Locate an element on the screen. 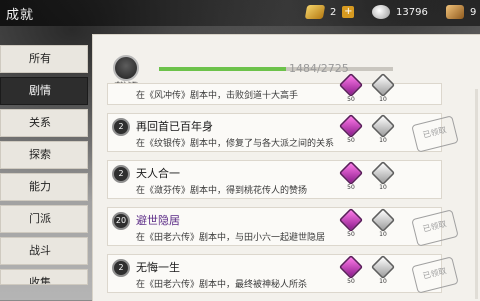 The image size is (480, 301). gold-ingot-icon is located at coordinates (315, 12).